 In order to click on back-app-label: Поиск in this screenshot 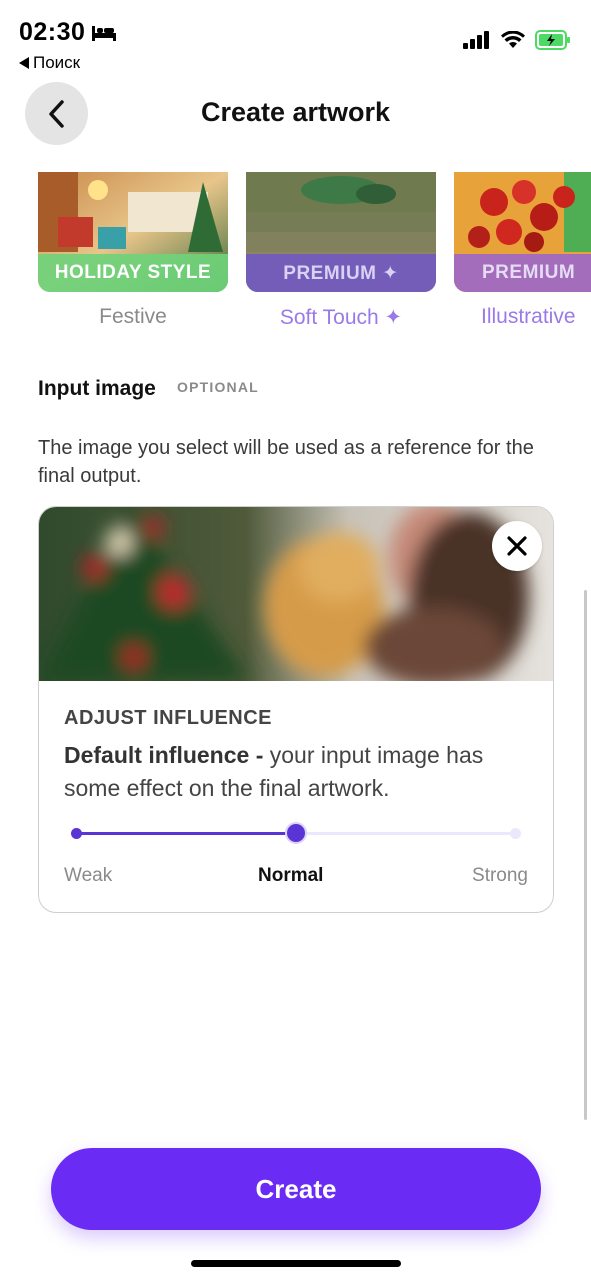, I will do `click(57, 62)`.